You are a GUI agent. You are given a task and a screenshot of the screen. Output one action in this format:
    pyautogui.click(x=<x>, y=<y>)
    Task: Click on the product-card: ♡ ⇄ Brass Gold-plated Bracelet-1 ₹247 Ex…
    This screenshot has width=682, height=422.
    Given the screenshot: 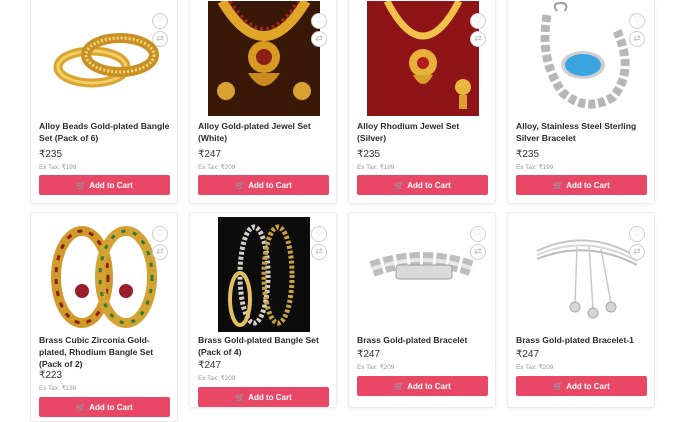 What is the action you would take?
    pyautogui.click(x=581, y=310)
    